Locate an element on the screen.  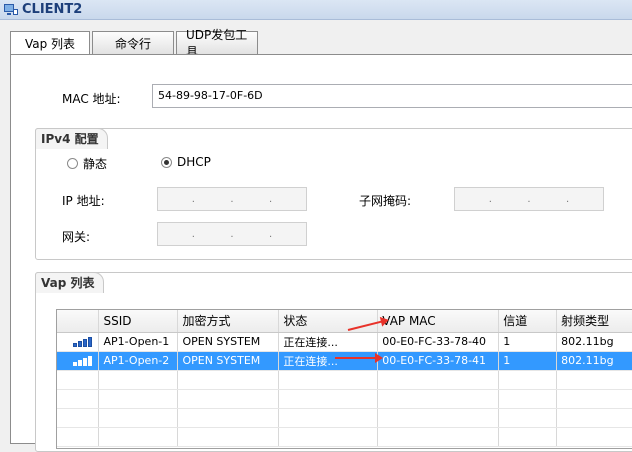
annotation-arrow-icon is located at coordinates (359, 358).